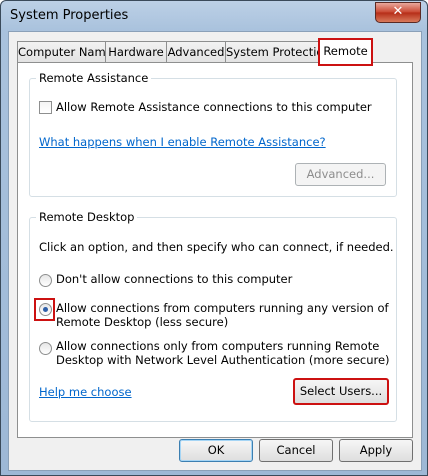  What do you see at coordinates (136, 51) in the screenshot?
I see `tab-hardware: Hardware` at bounding box center [136, 51].